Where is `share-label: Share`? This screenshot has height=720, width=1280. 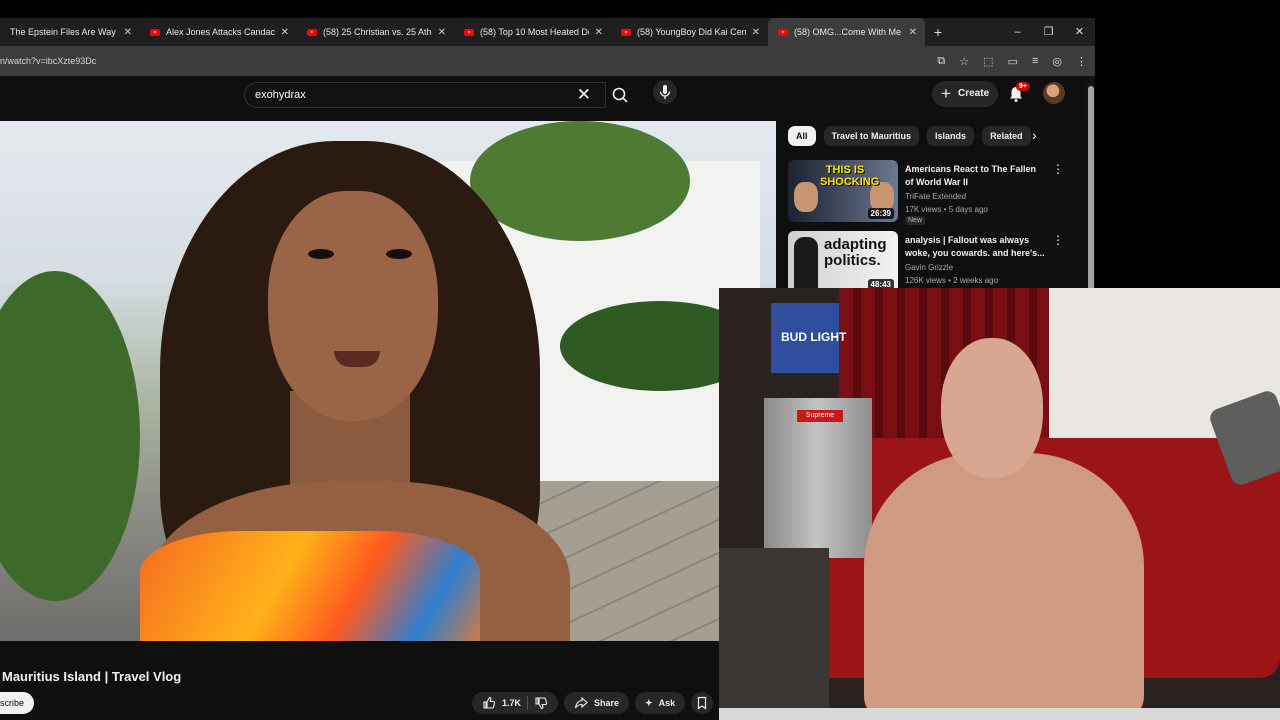
share-label: Share is located at coordinates (607, 703).